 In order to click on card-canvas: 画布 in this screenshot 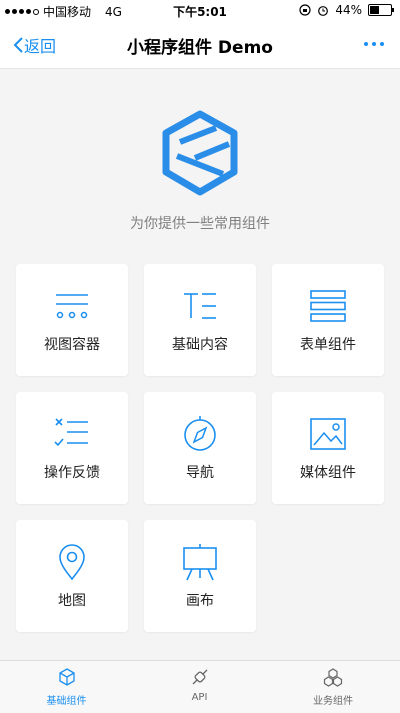, I will do `click(200, 576)`.